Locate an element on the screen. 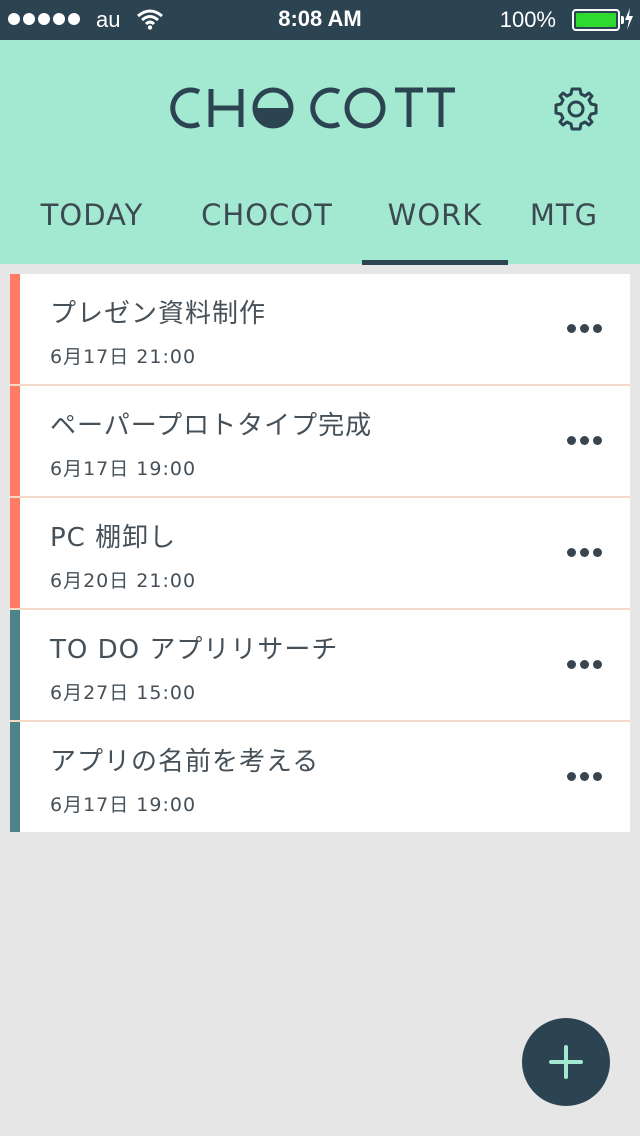 The image size is (640, 1136). task-item: PC 棚卸し 6月20日 21:00 is located at coordinates (320, 554).